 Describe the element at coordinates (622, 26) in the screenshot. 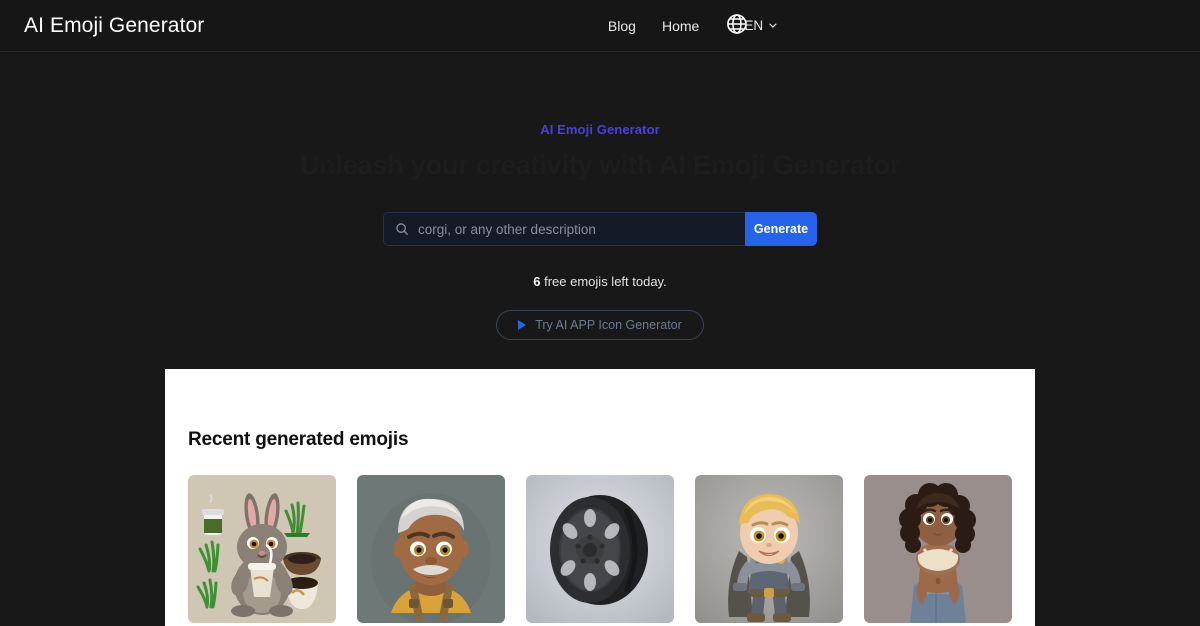

I see `nav-link-blog: Blog` at that location.